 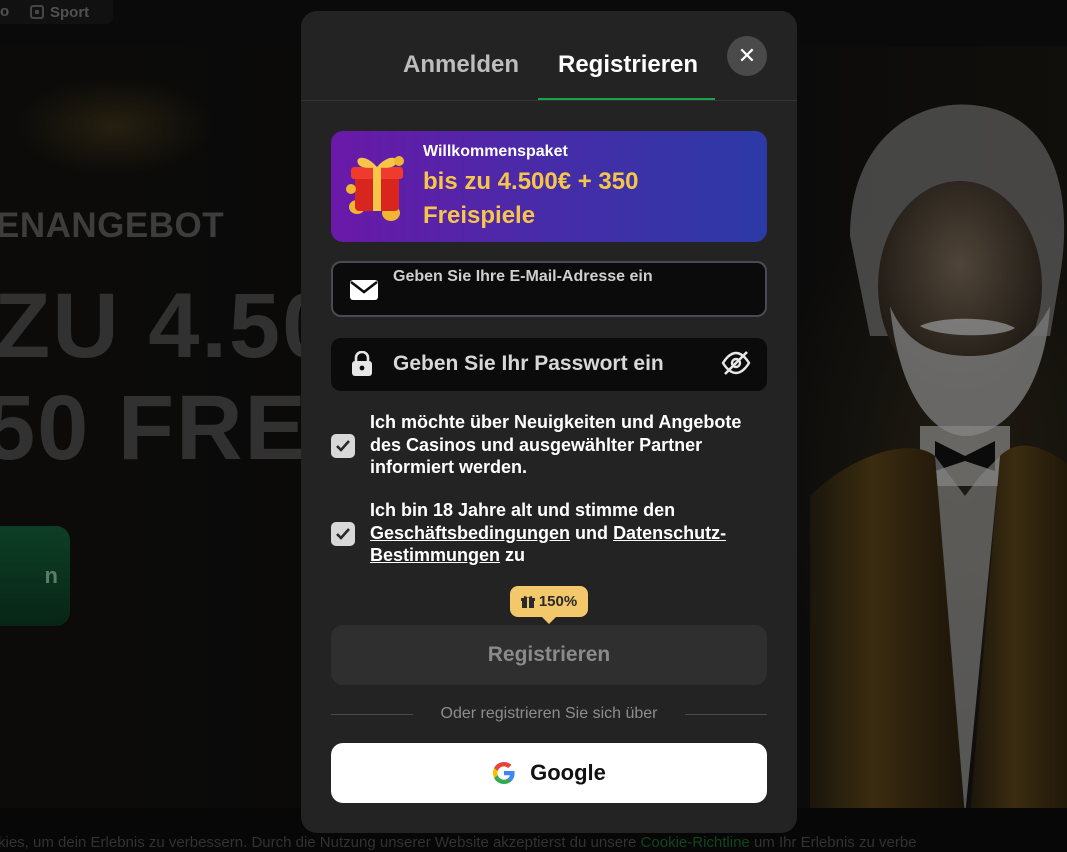 I want to click on close-button: ✕, so click(x=747, y=56).